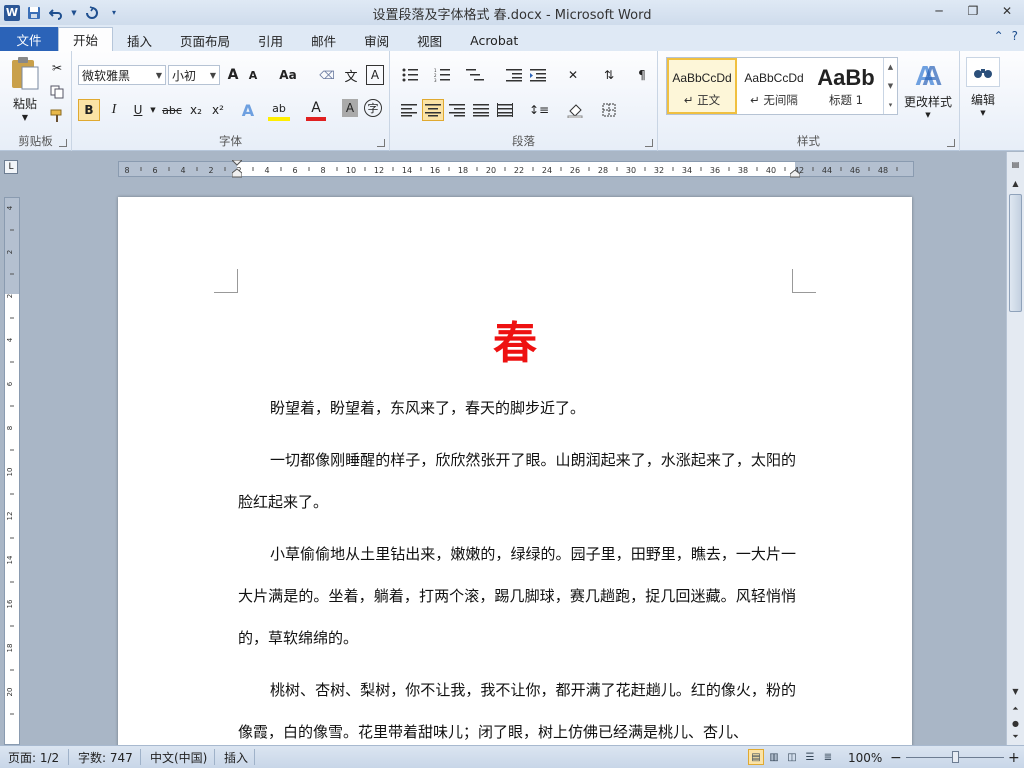 This screenshot has width=1024, height=768. I want to click on character-shading-button: A, so click(350, 108).